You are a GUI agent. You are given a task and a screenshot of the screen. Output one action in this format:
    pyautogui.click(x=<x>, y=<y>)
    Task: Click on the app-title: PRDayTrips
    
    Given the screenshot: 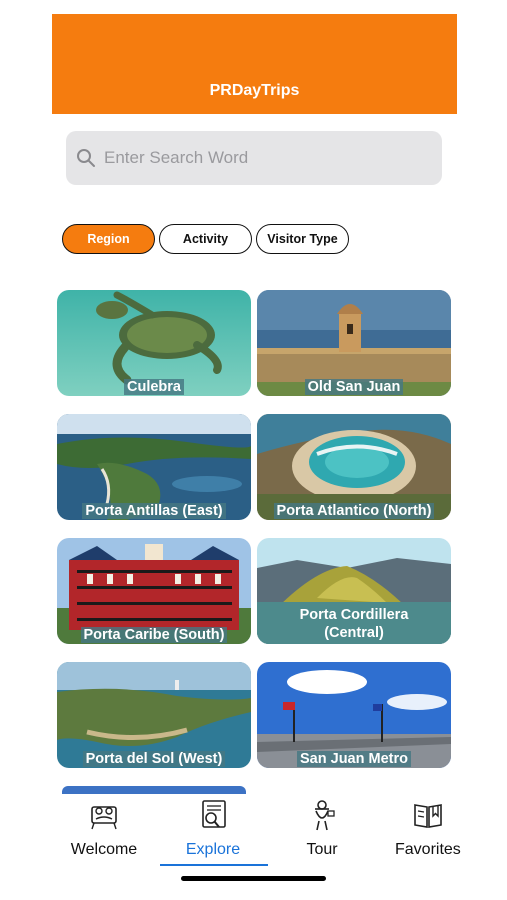 What is the action you would take?
    pyautogui.click(x=254, y=90)
    